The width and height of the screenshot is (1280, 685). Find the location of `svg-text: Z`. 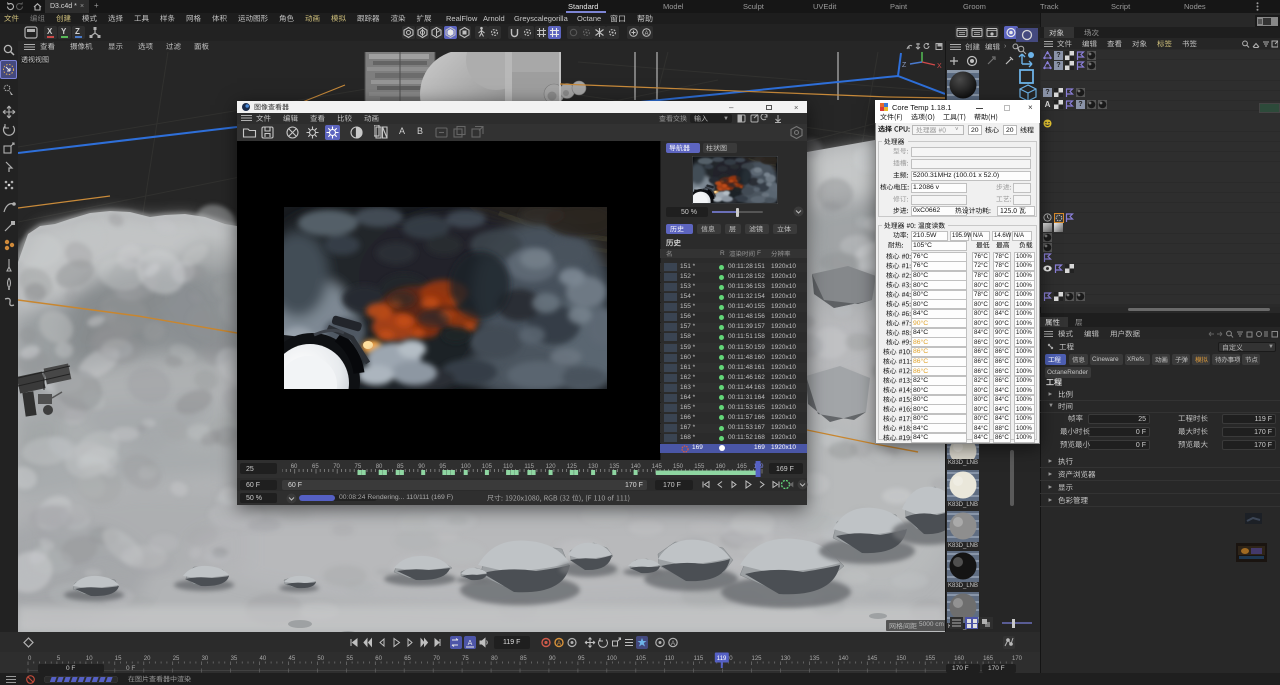

svg-text: Z is located at coordinates (904, 65).